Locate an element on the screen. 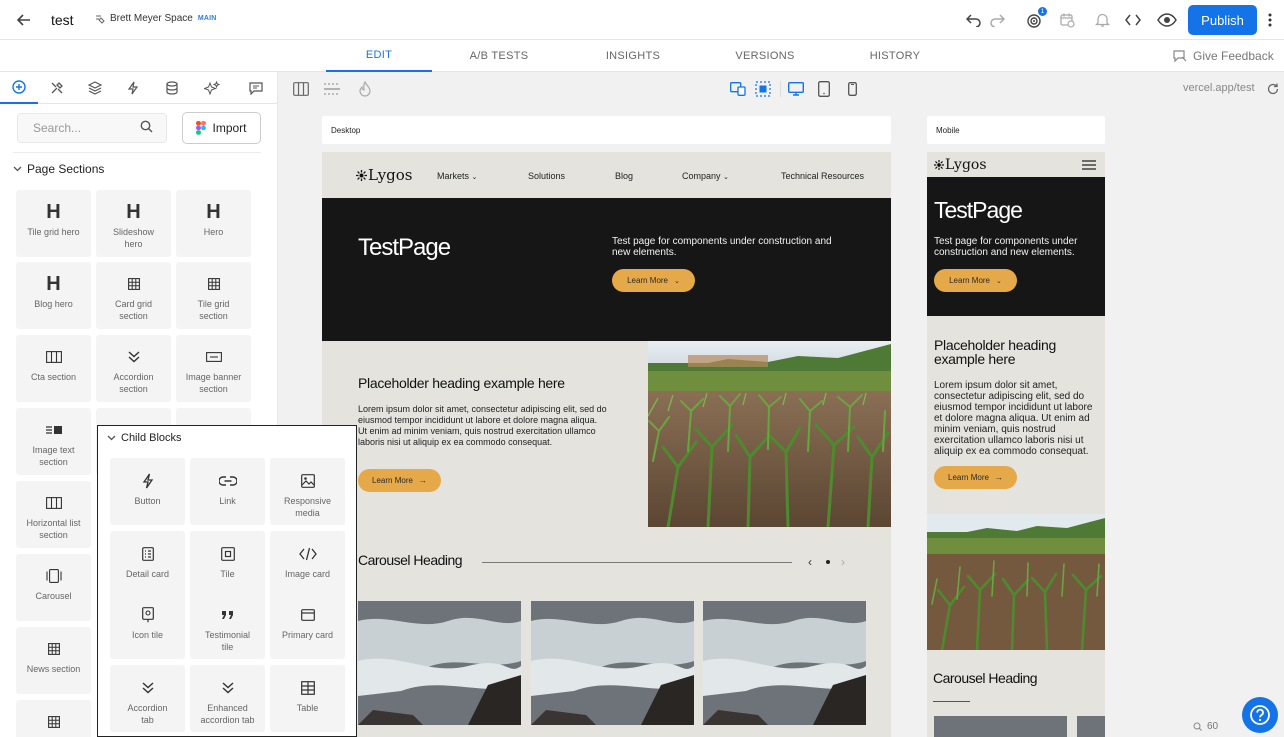 The image size is (1284, 737). preview-eye-icon is located at coordinates (1167, 20).